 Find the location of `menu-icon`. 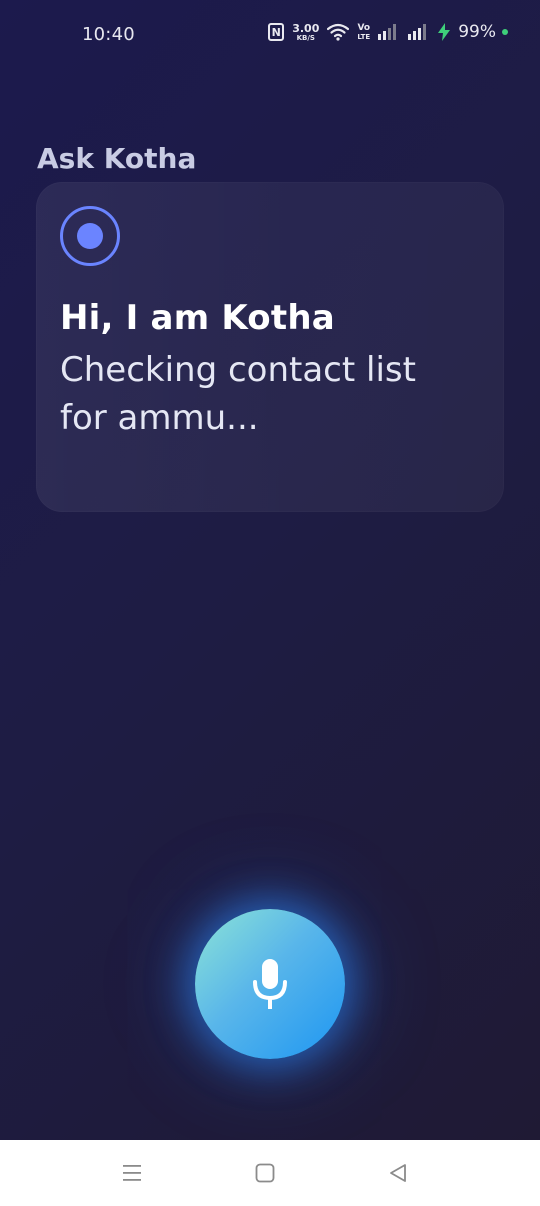

menu-icon is located at coordinates (132, 1173).